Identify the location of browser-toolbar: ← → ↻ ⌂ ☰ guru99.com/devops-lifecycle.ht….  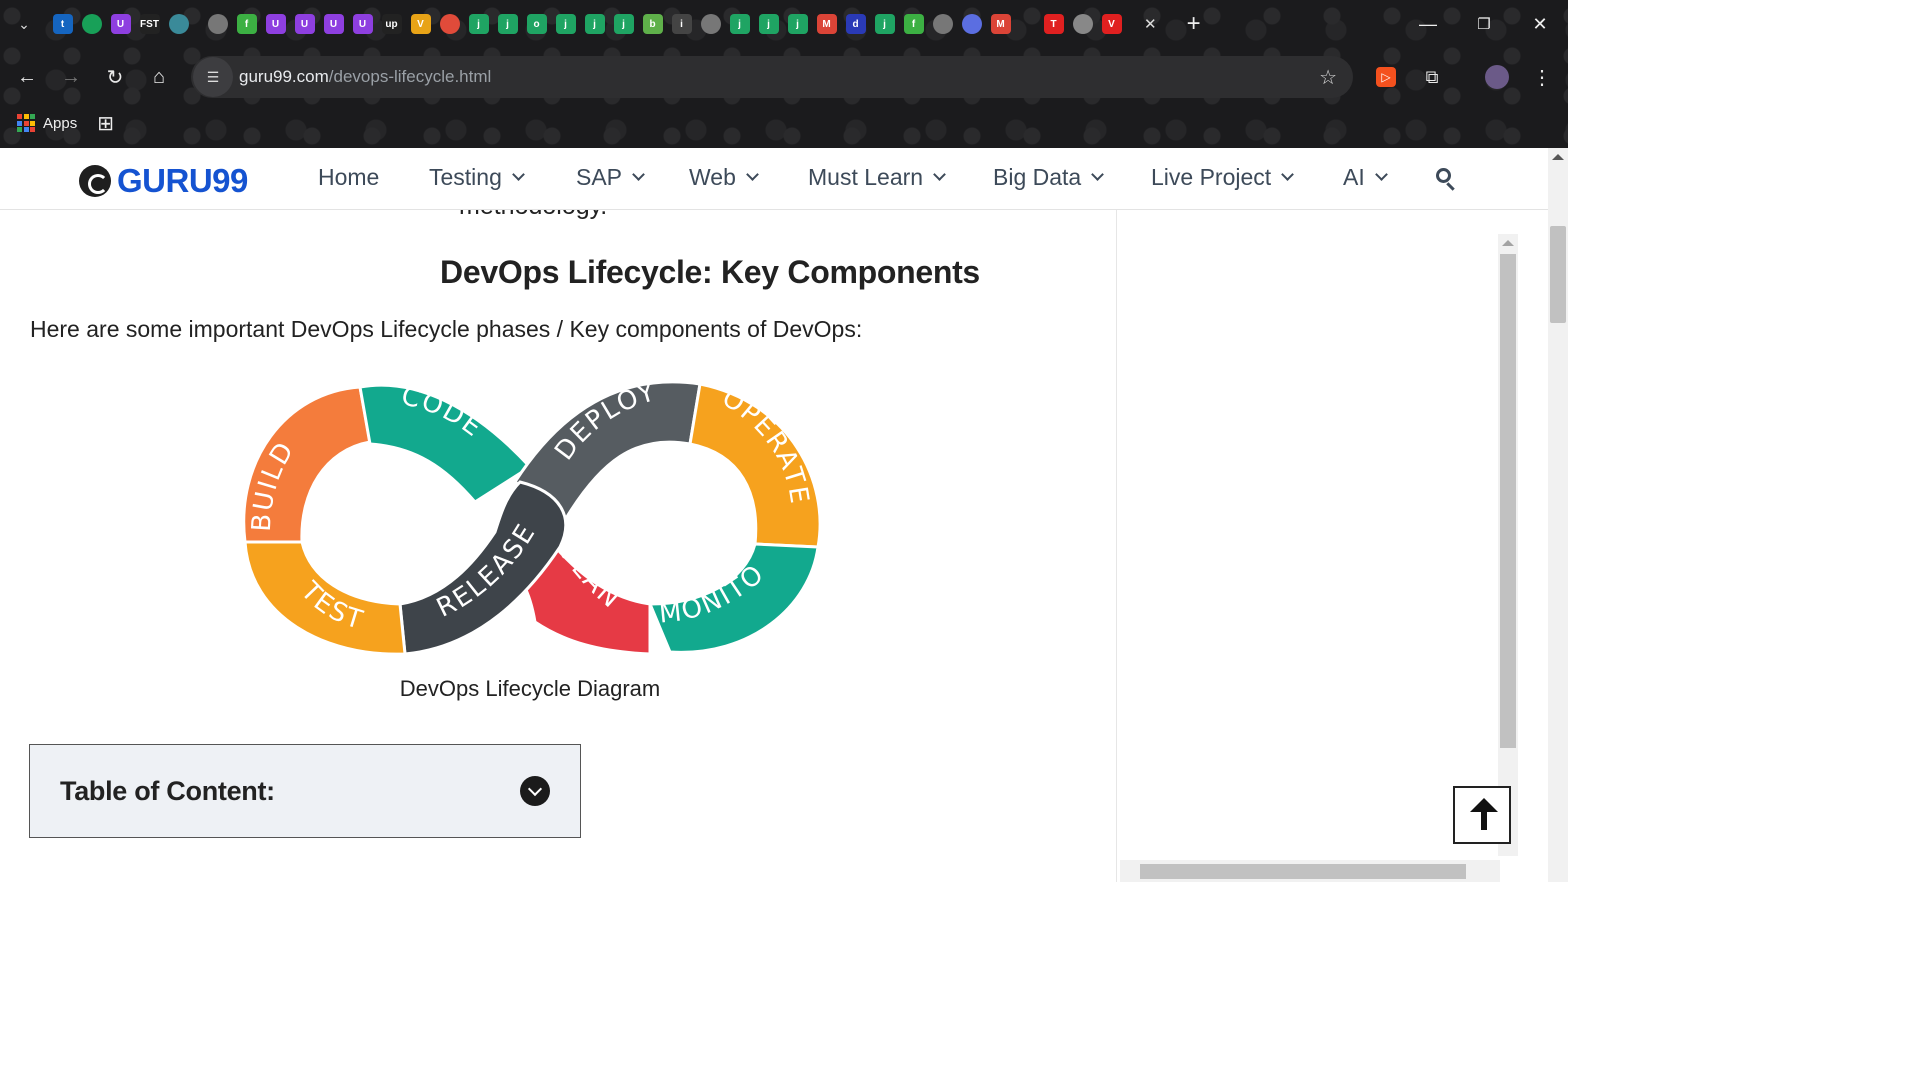
(784, 77).